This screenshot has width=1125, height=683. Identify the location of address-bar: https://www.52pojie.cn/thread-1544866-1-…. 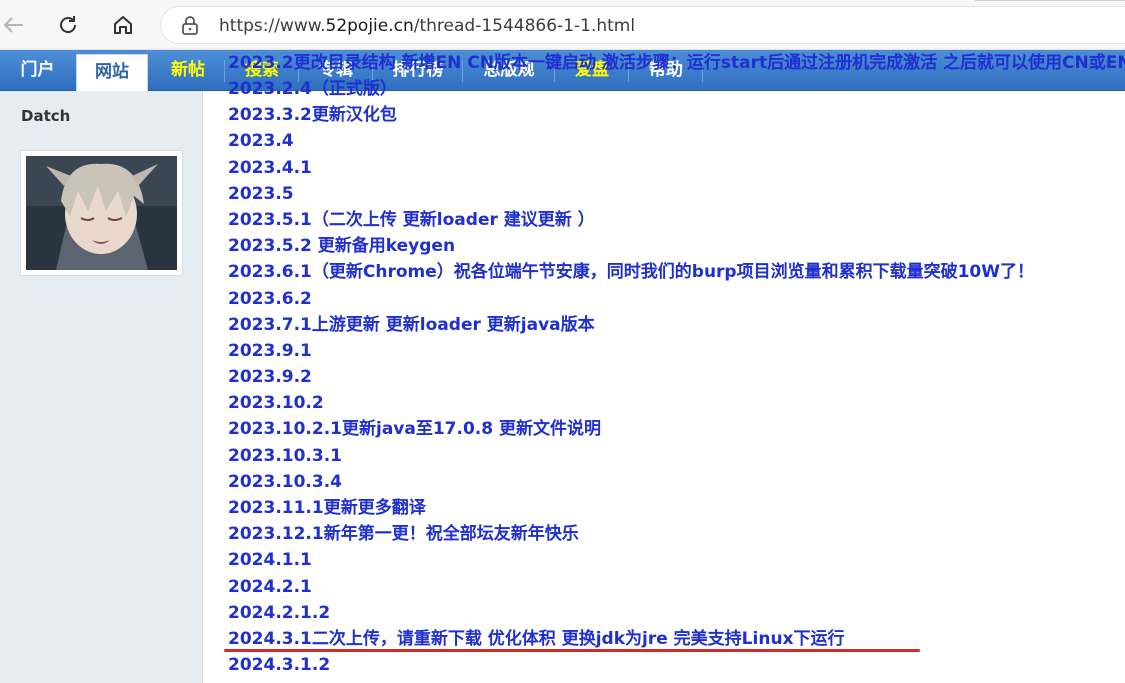
(642, 25).